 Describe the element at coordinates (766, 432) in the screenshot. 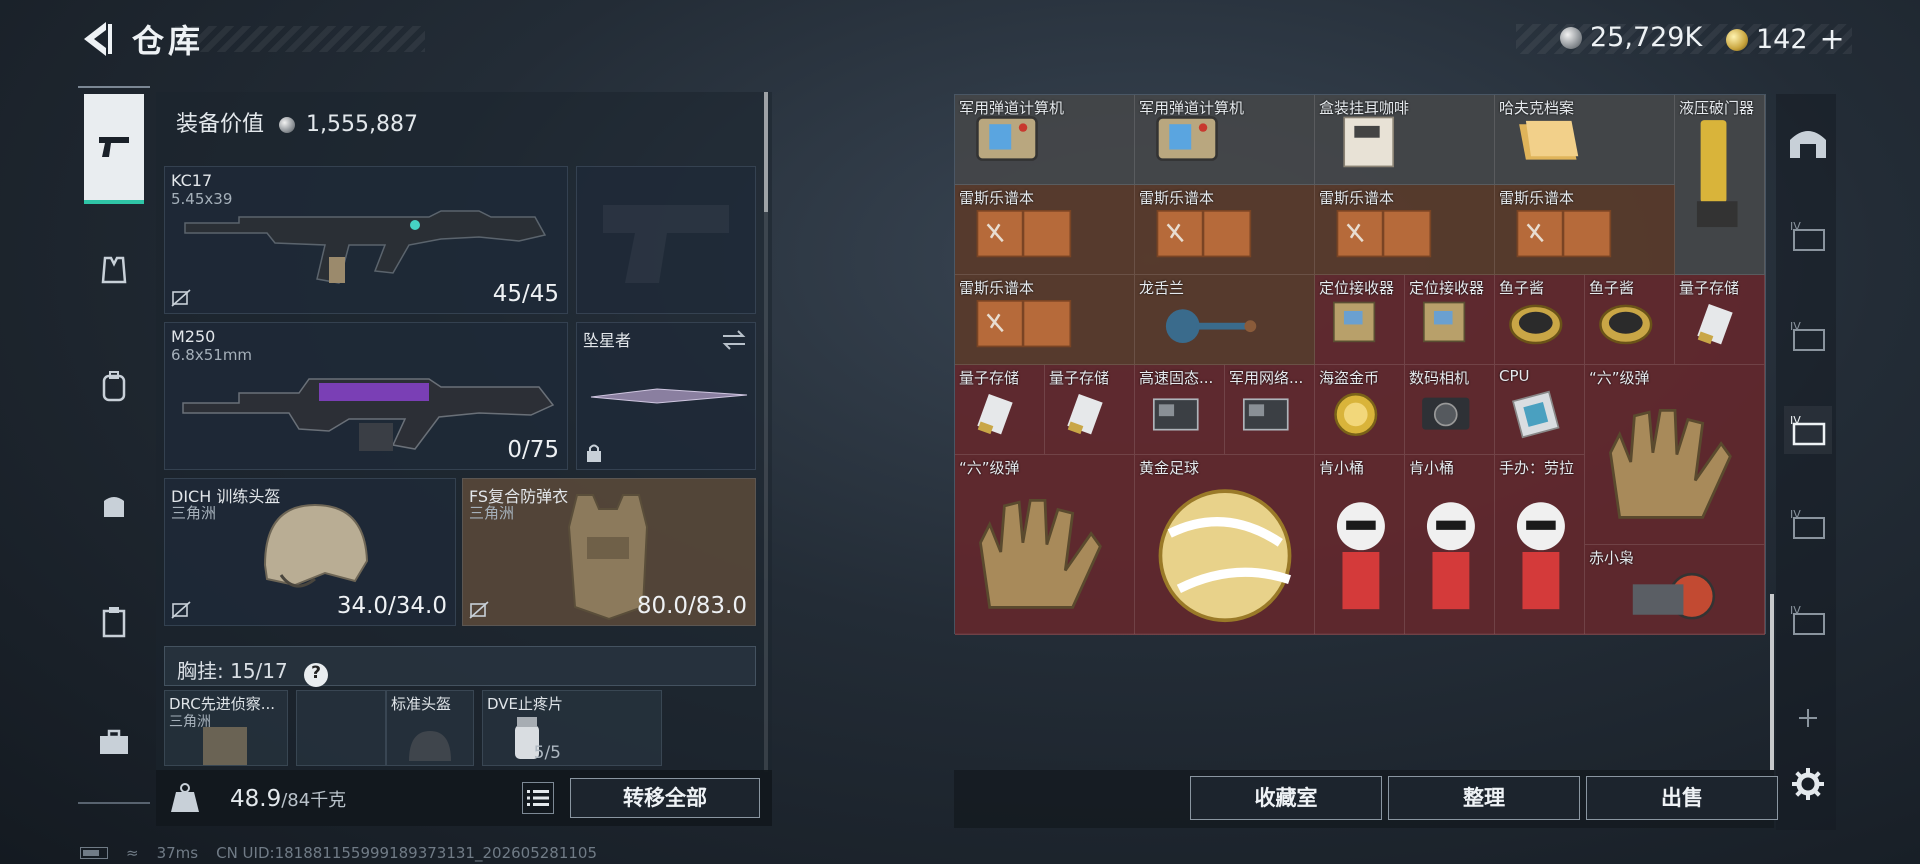

I see `equipment-scrollbar` at that location.